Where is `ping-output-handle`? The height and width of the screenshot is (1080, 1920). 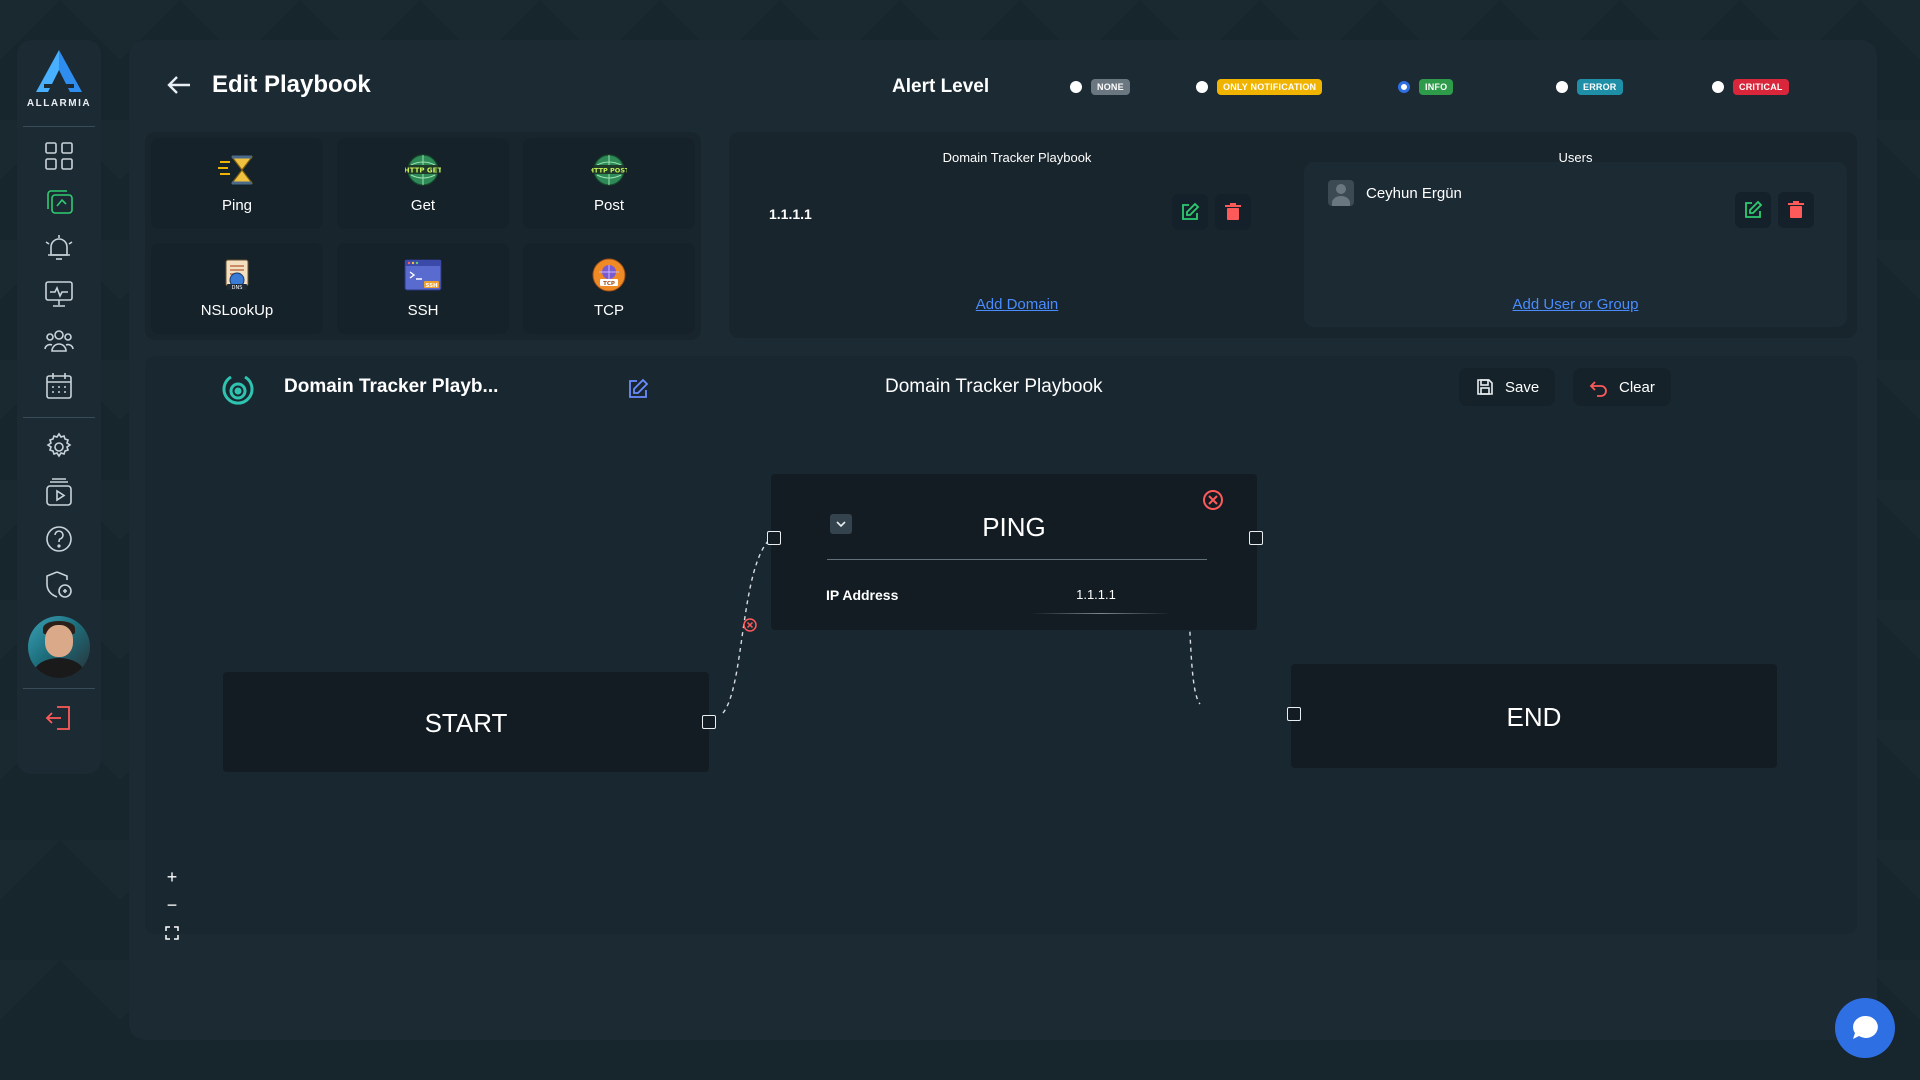 ping-output-handle is located at coordinates (1256, 538).